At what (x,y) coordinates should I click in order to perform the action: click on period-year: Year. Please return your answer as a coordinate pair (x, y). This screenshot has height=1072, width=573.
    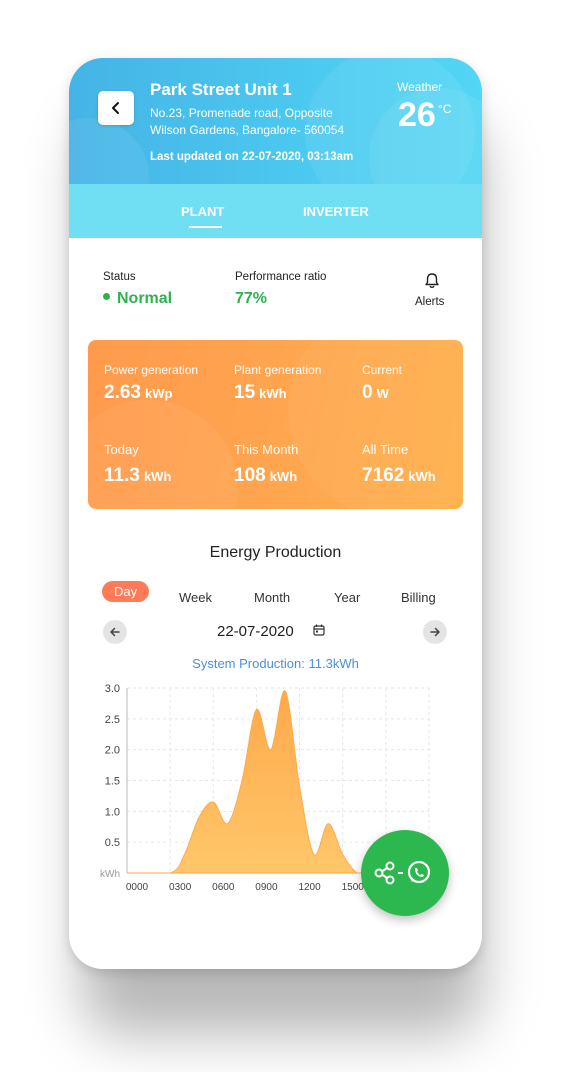
    Looking at the image, I should click on (347, 597).